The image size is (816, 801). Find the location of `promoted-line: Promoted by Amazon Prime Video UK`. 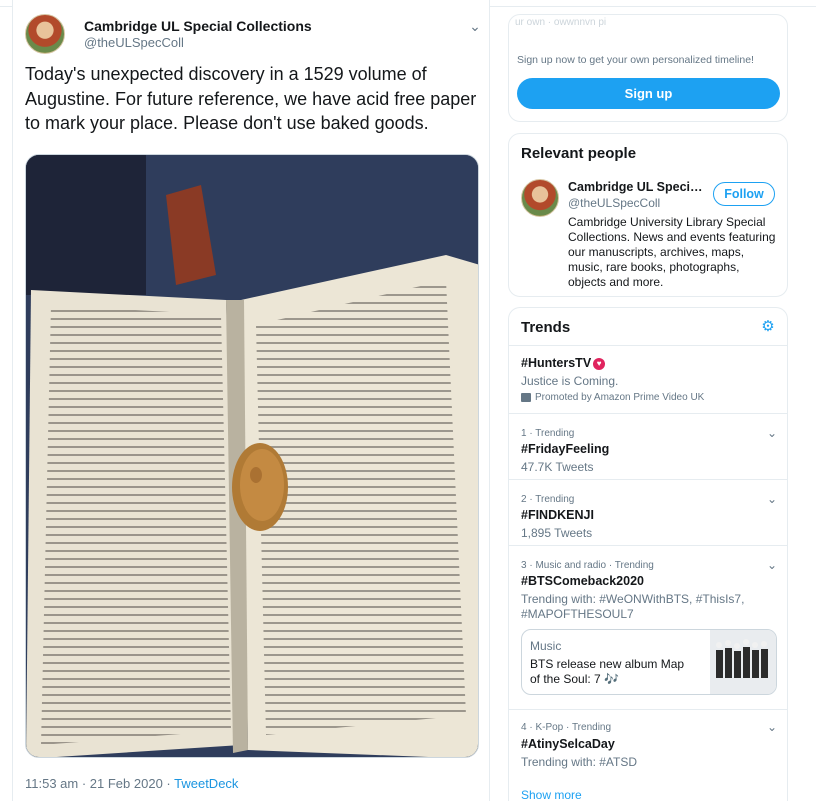

promoted-line: Promoted by Amazon Prime Video UK is located at coordinates (612, 397).